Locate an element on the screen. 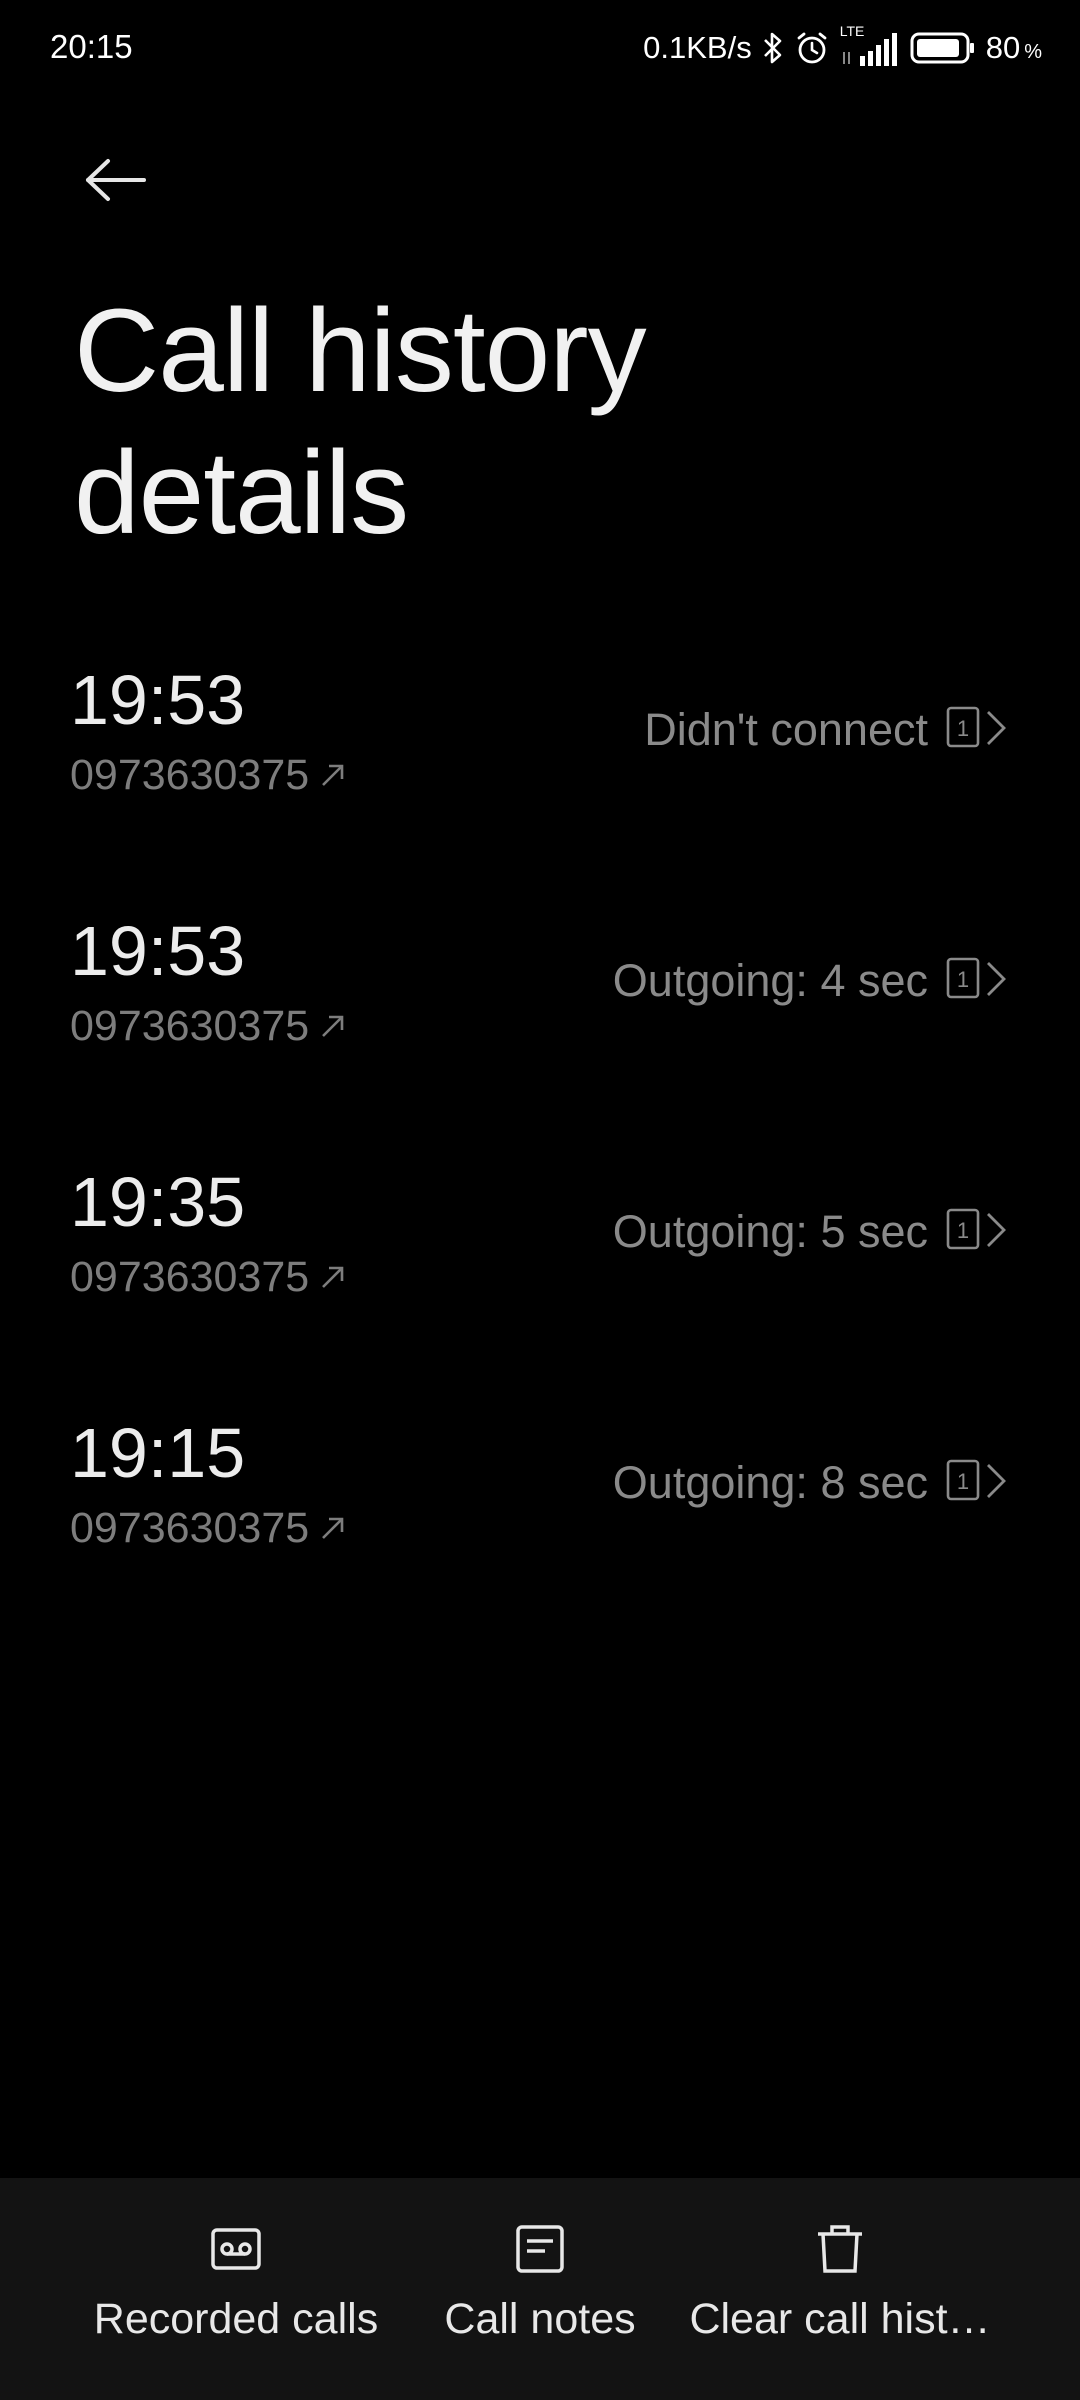 This screenshot has width=1080, height=2400. call-notes-label: Call notes is located at coordinates (540, 2319).